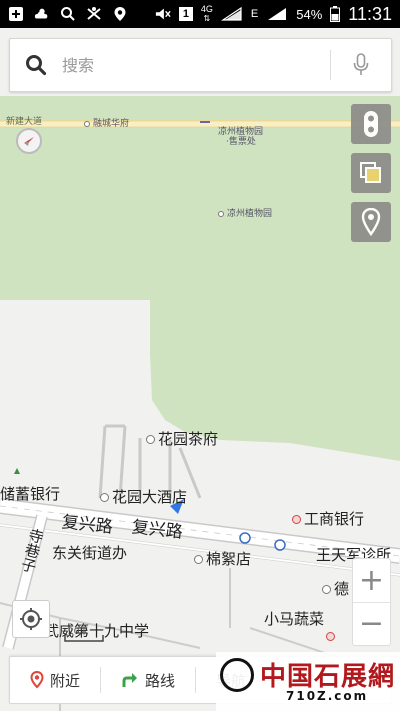 The height and width of the screenshot is (711, 400). I want to click on carrier-letter: E, so click(254, 14).